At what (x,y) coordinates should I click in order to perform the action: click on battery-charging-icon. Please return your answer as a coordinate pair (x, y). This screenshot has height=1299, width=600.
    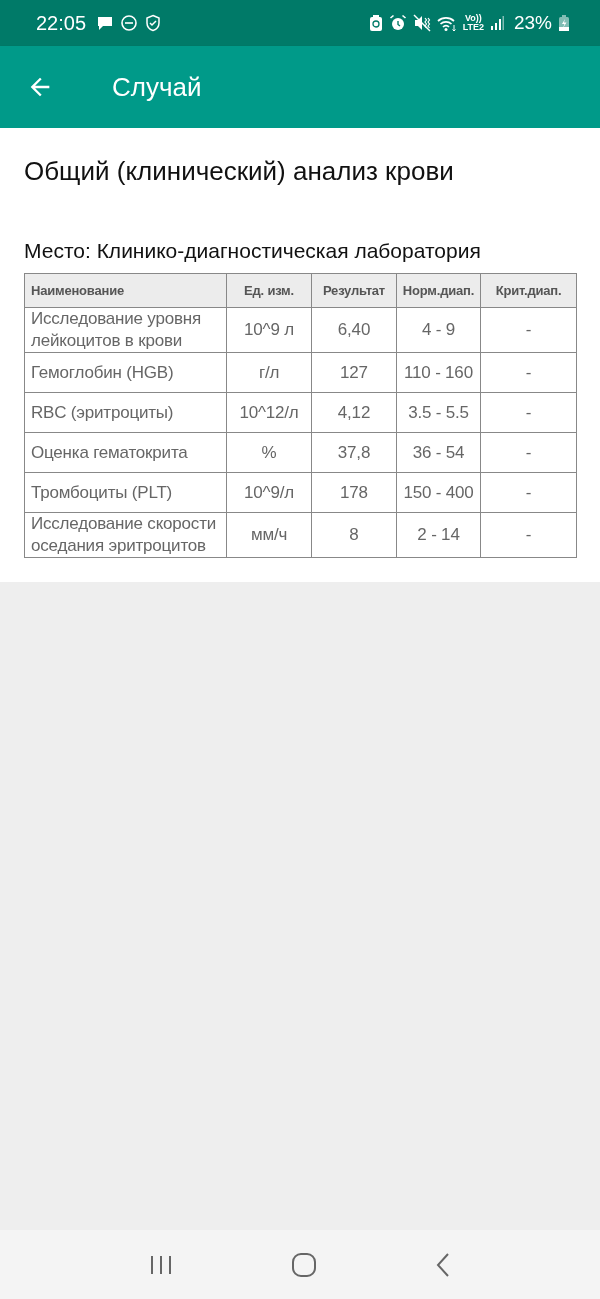
    Looking at the image, I should click on (564, 23).